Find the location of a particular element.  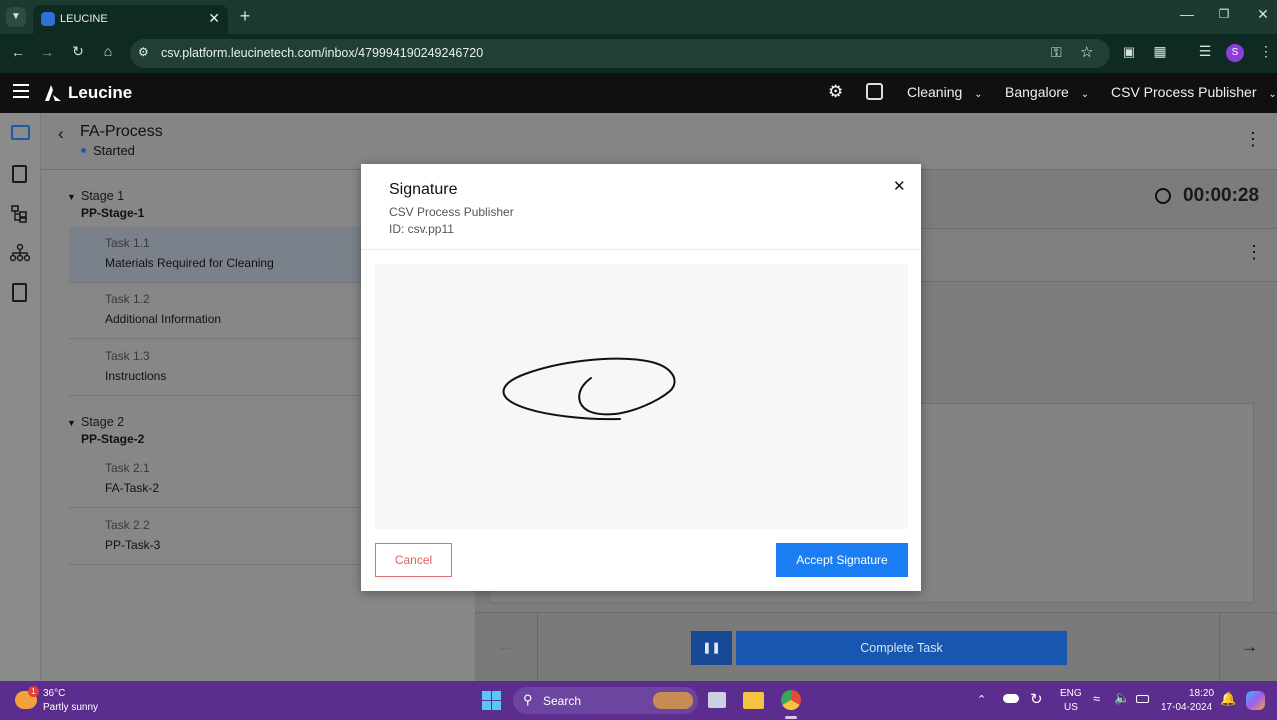

task-number: Task 1.1 is located at coordinates (127, 243).